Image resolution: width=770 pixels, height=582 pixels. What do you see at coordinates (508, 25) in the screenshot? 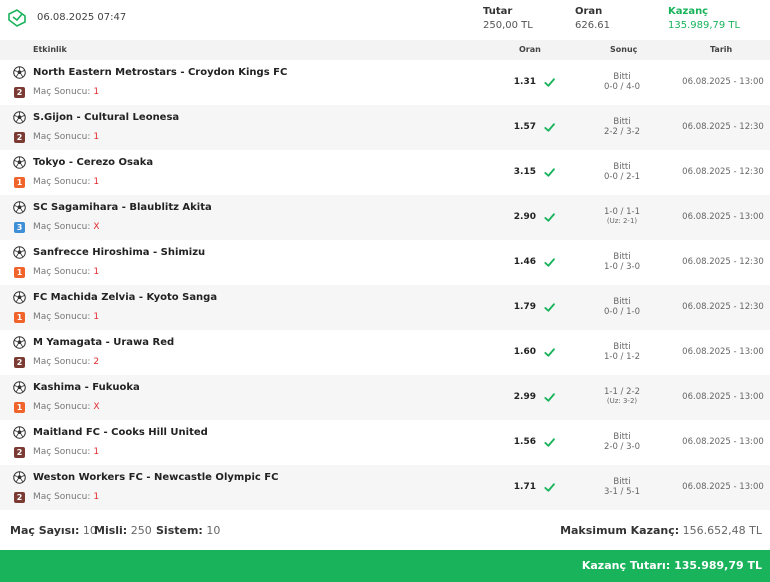
I see `stake-value: 250,00 TL` at bounding box center [508, 25].